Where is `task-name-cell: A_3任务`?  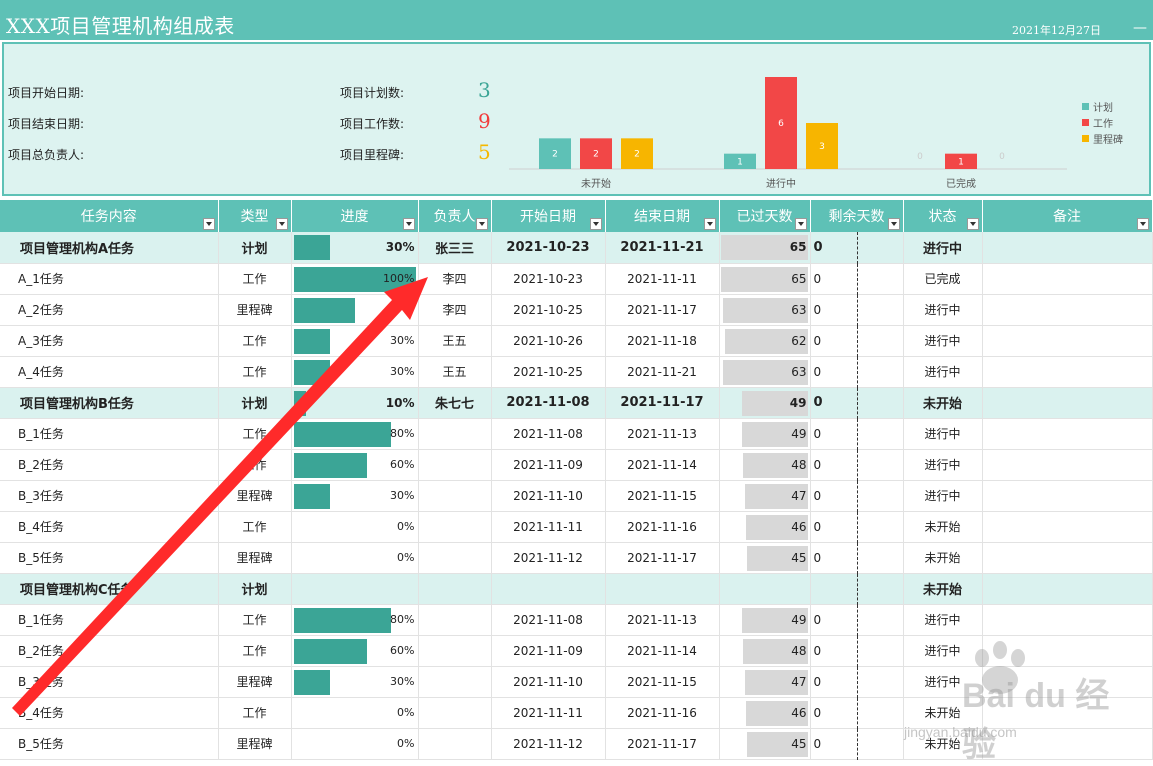
task-name-cell: A_3任务 is located at coordinates (109, 341).